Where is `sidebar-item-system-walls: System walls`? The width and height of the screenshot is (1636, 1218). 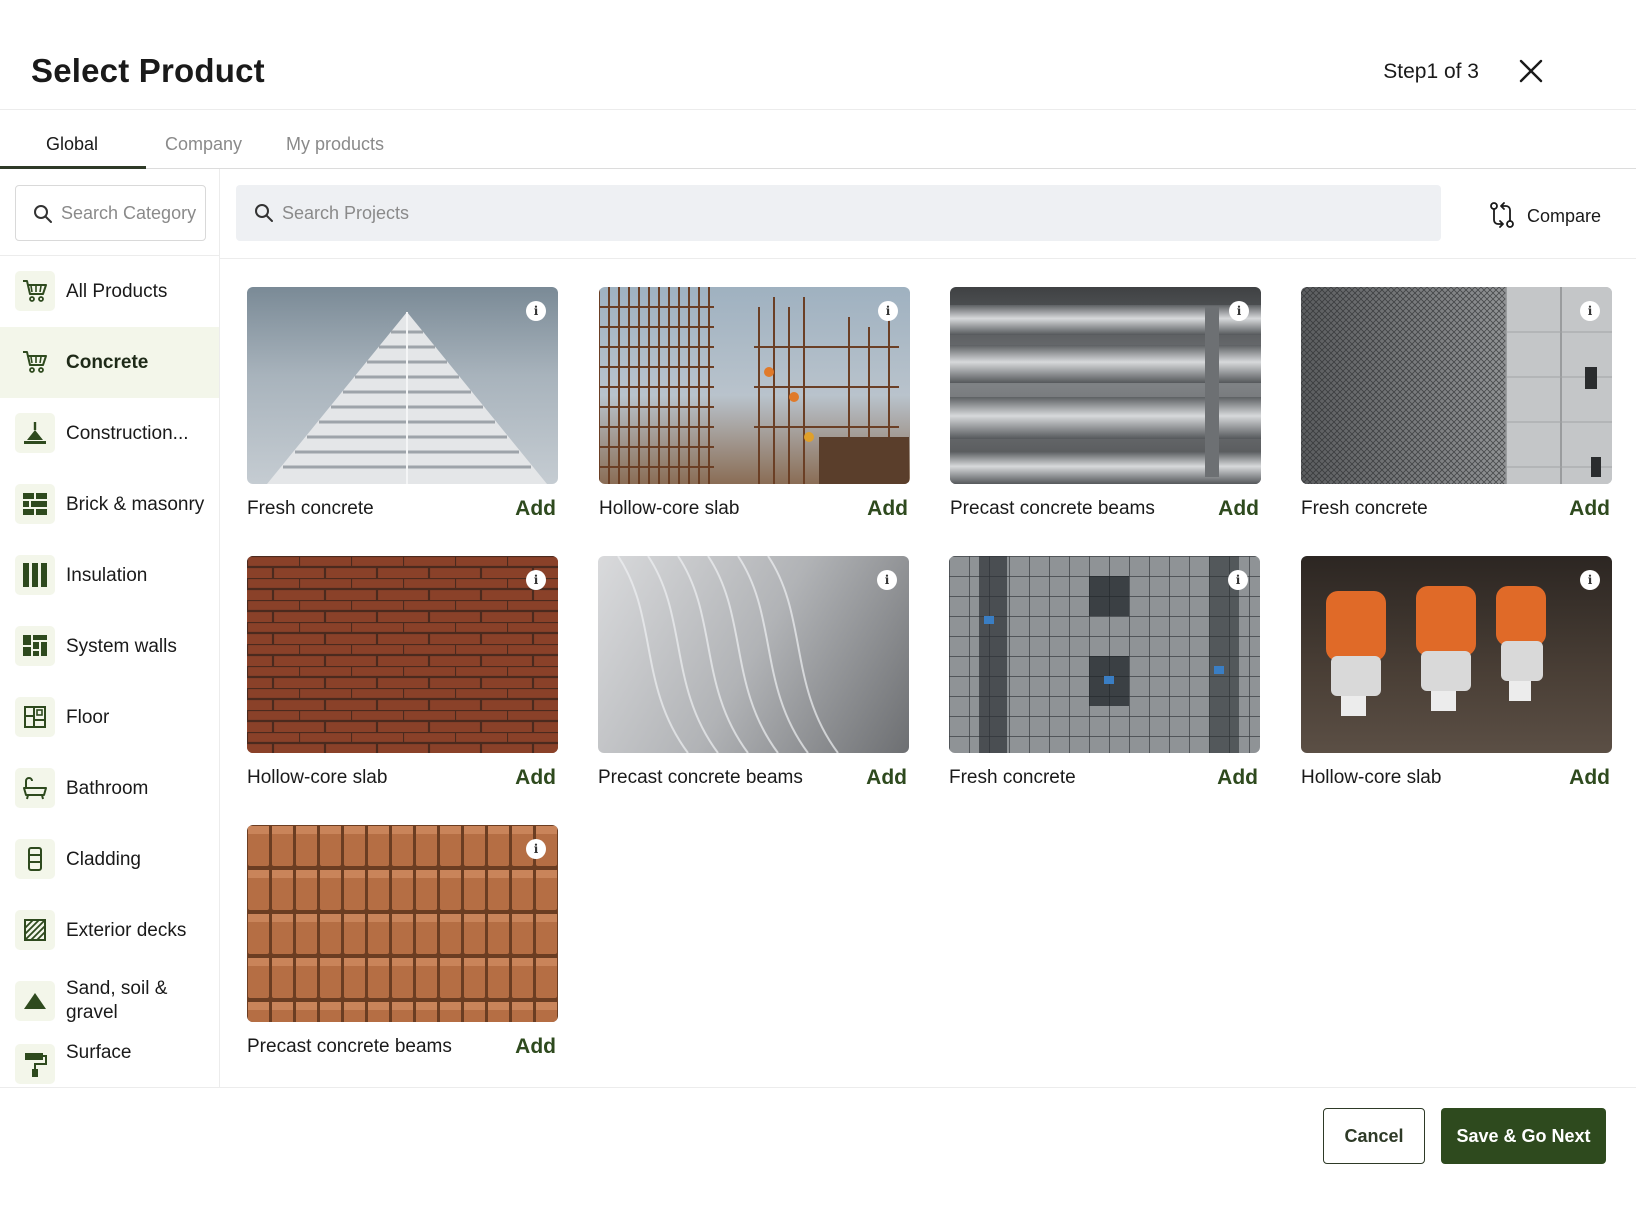
sidebar-item-system-walls: System walls is located at coordinates (109, 646).